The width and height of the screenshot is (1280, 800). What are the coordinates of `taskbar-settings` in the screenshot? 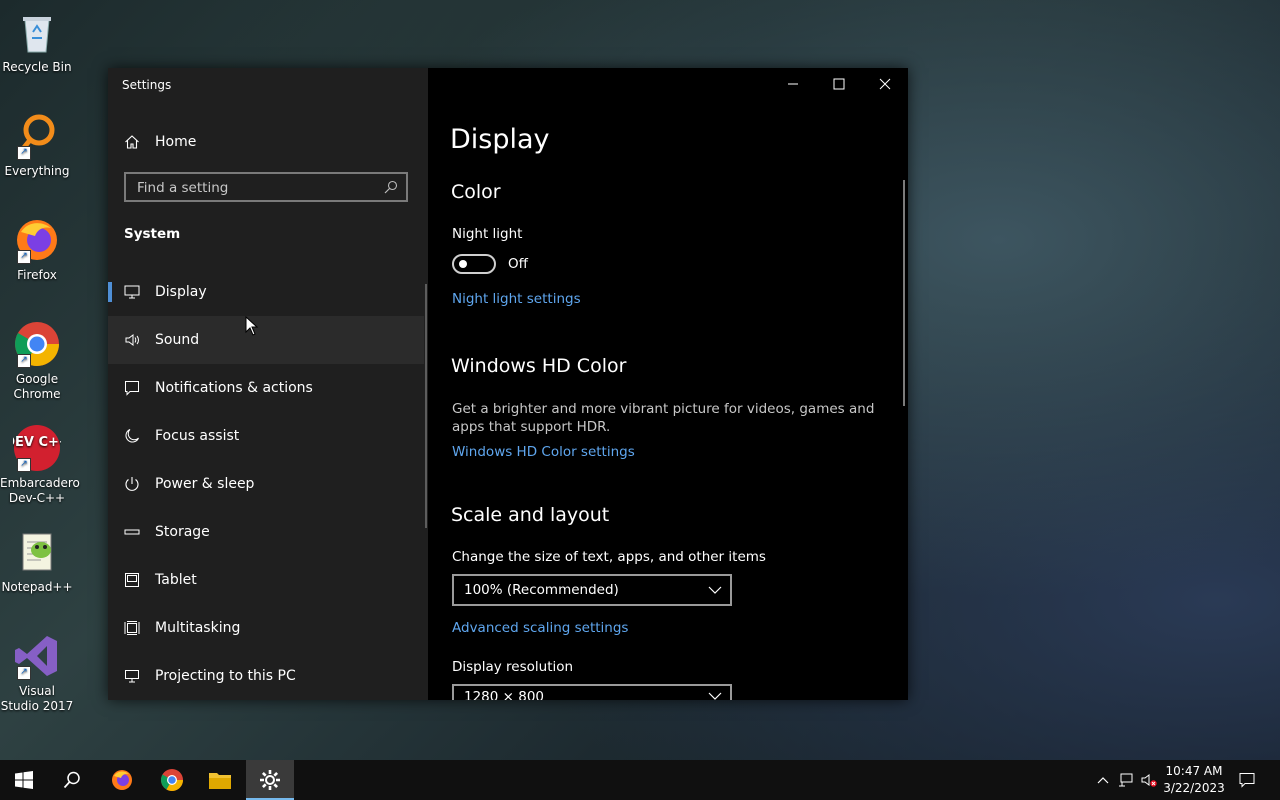 It's located at (270, 780).